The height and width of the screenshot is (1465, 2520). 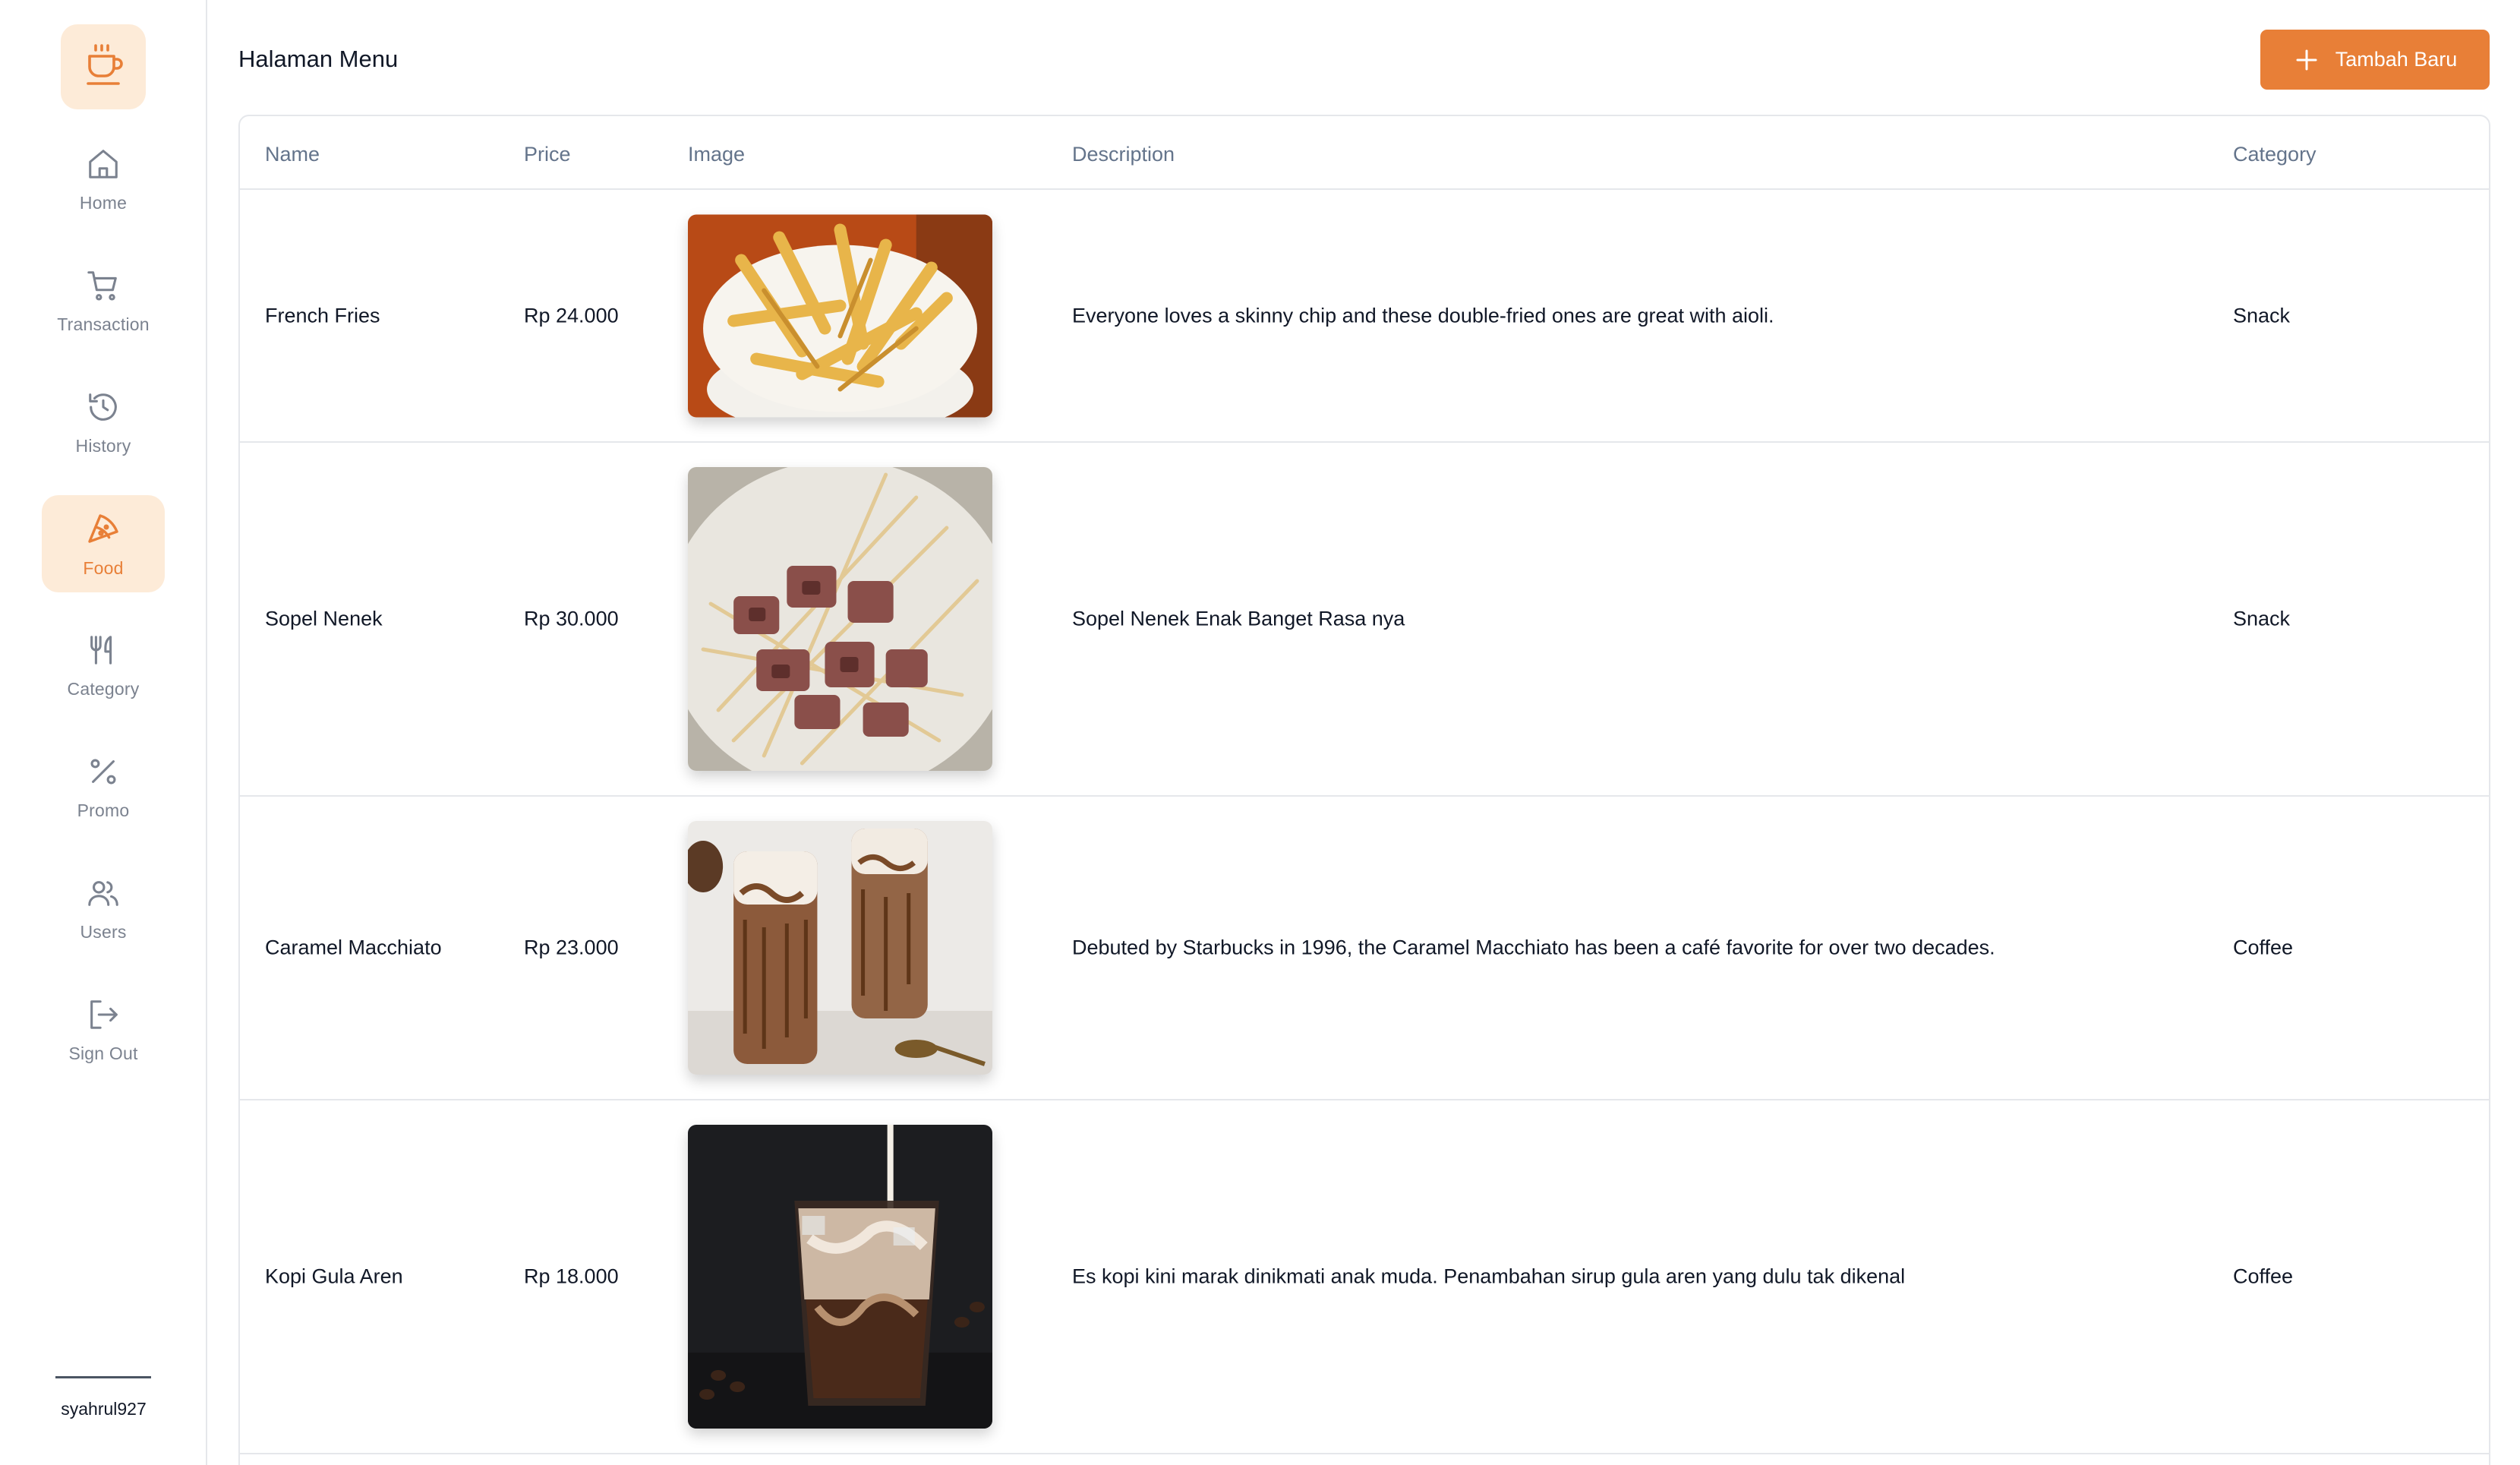 What do you see at coordinates (840, 1277) in the screenshot?
I see `iced-palm-sugar-coffee-image` at bounding box center [840, 1277].